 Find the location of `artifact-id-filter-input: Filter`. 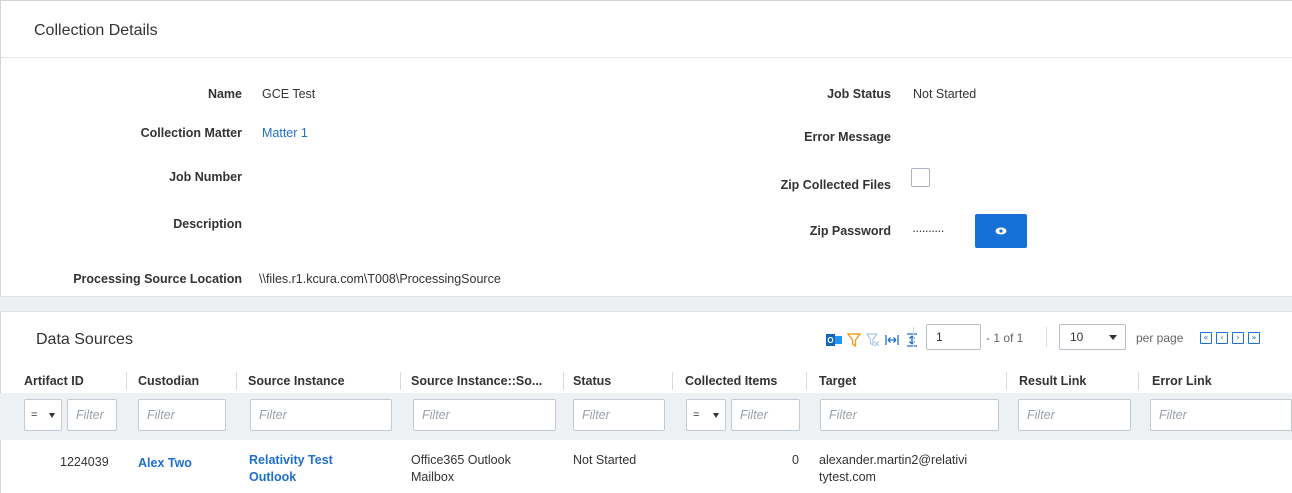

artifact-id-filter-input: Filter is located at coordinates (92, 415).